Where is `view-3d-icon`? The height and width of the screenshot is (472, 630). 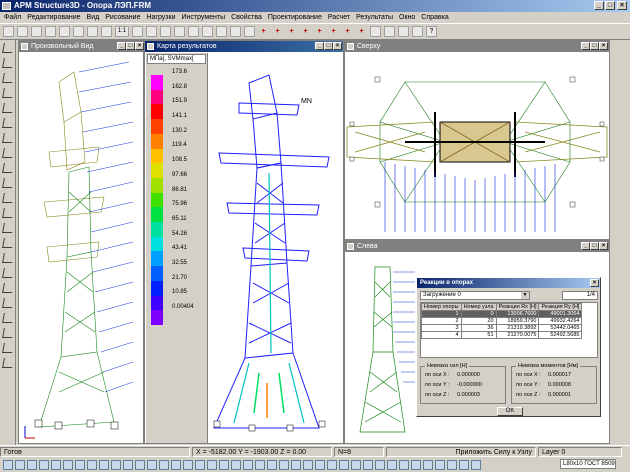 view-3d-icon is located at coordinates (193, 31).